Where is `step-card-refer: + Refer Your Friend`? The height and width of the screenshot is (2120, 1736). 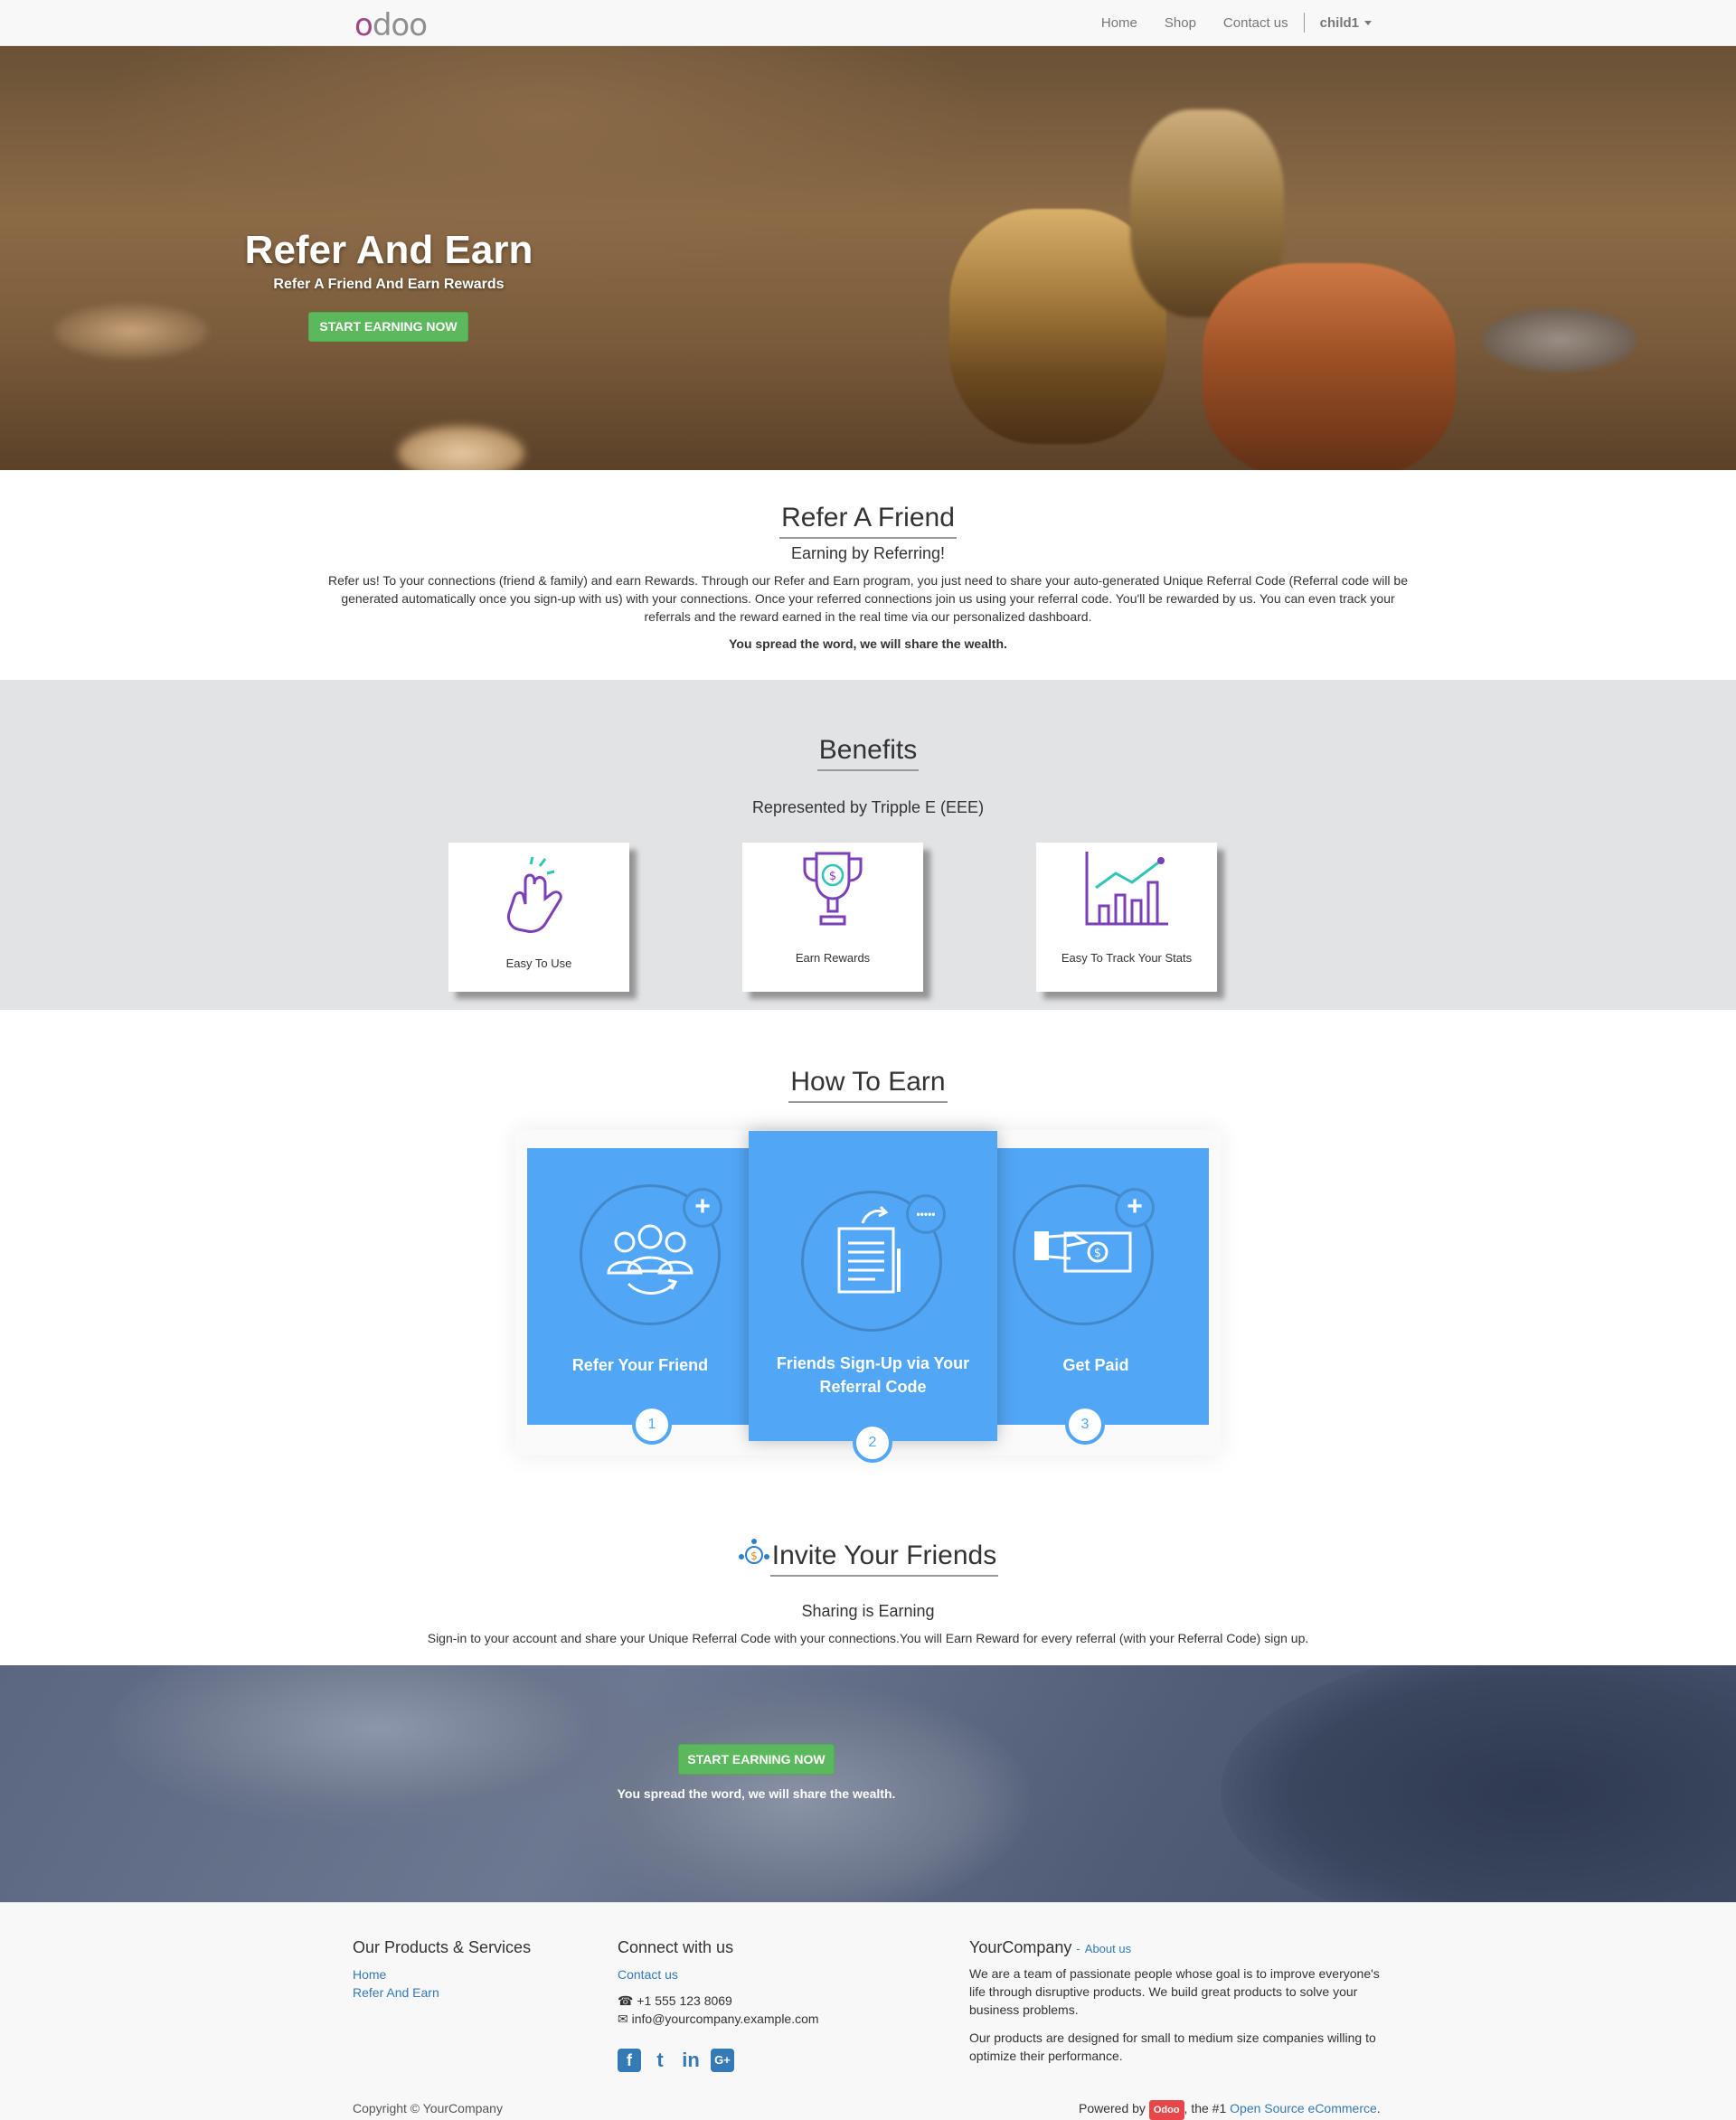 step-card-refer: + Refer Your Friend is located at coordinates (640, 1286).